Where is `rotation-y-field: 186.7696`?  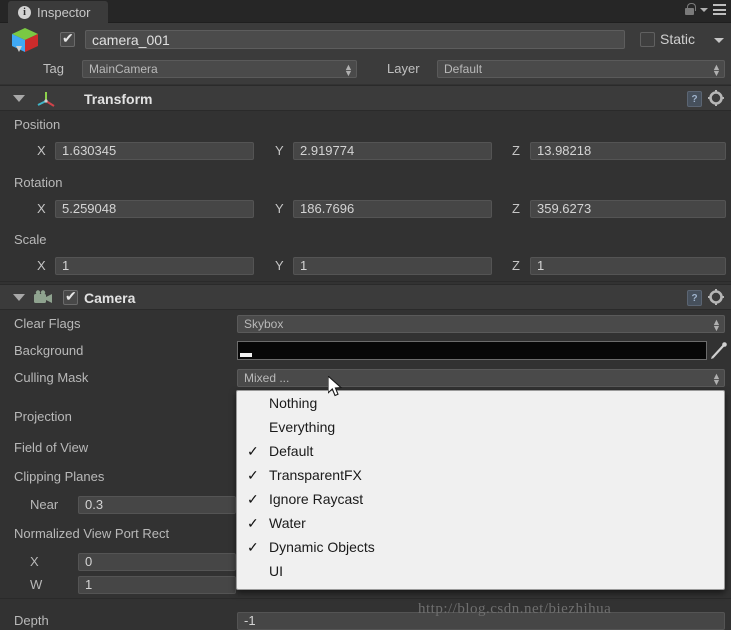
rotation-y-field: 186.7696 is located at coordinates (392, 209).